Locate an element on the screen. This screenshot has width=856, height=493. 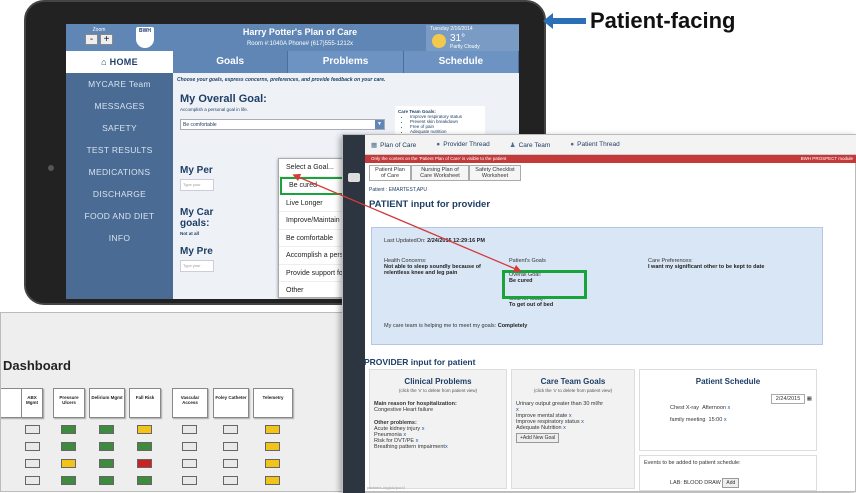
nav-medications: MEDICATIONS is located at coordinates (119, 172).